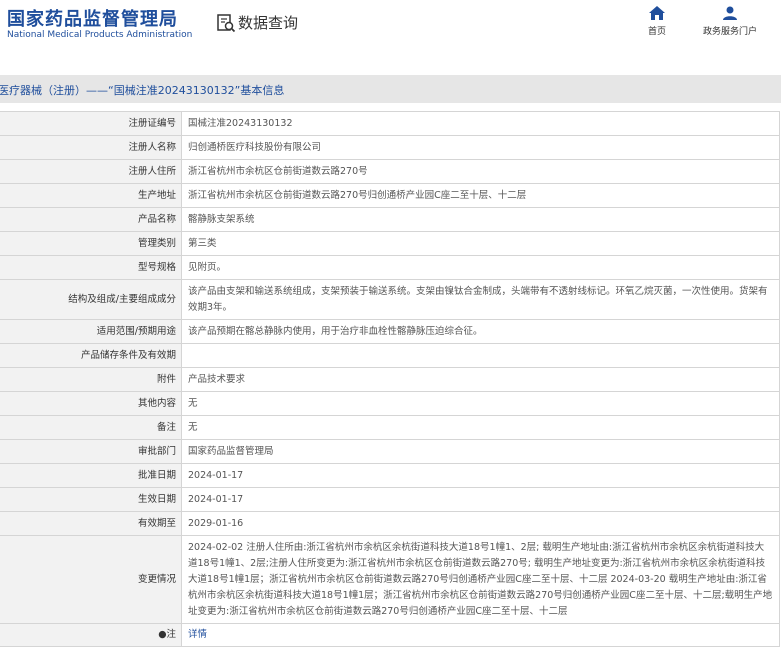  I want to click on row-label: 批准日期, so click(91, 475).